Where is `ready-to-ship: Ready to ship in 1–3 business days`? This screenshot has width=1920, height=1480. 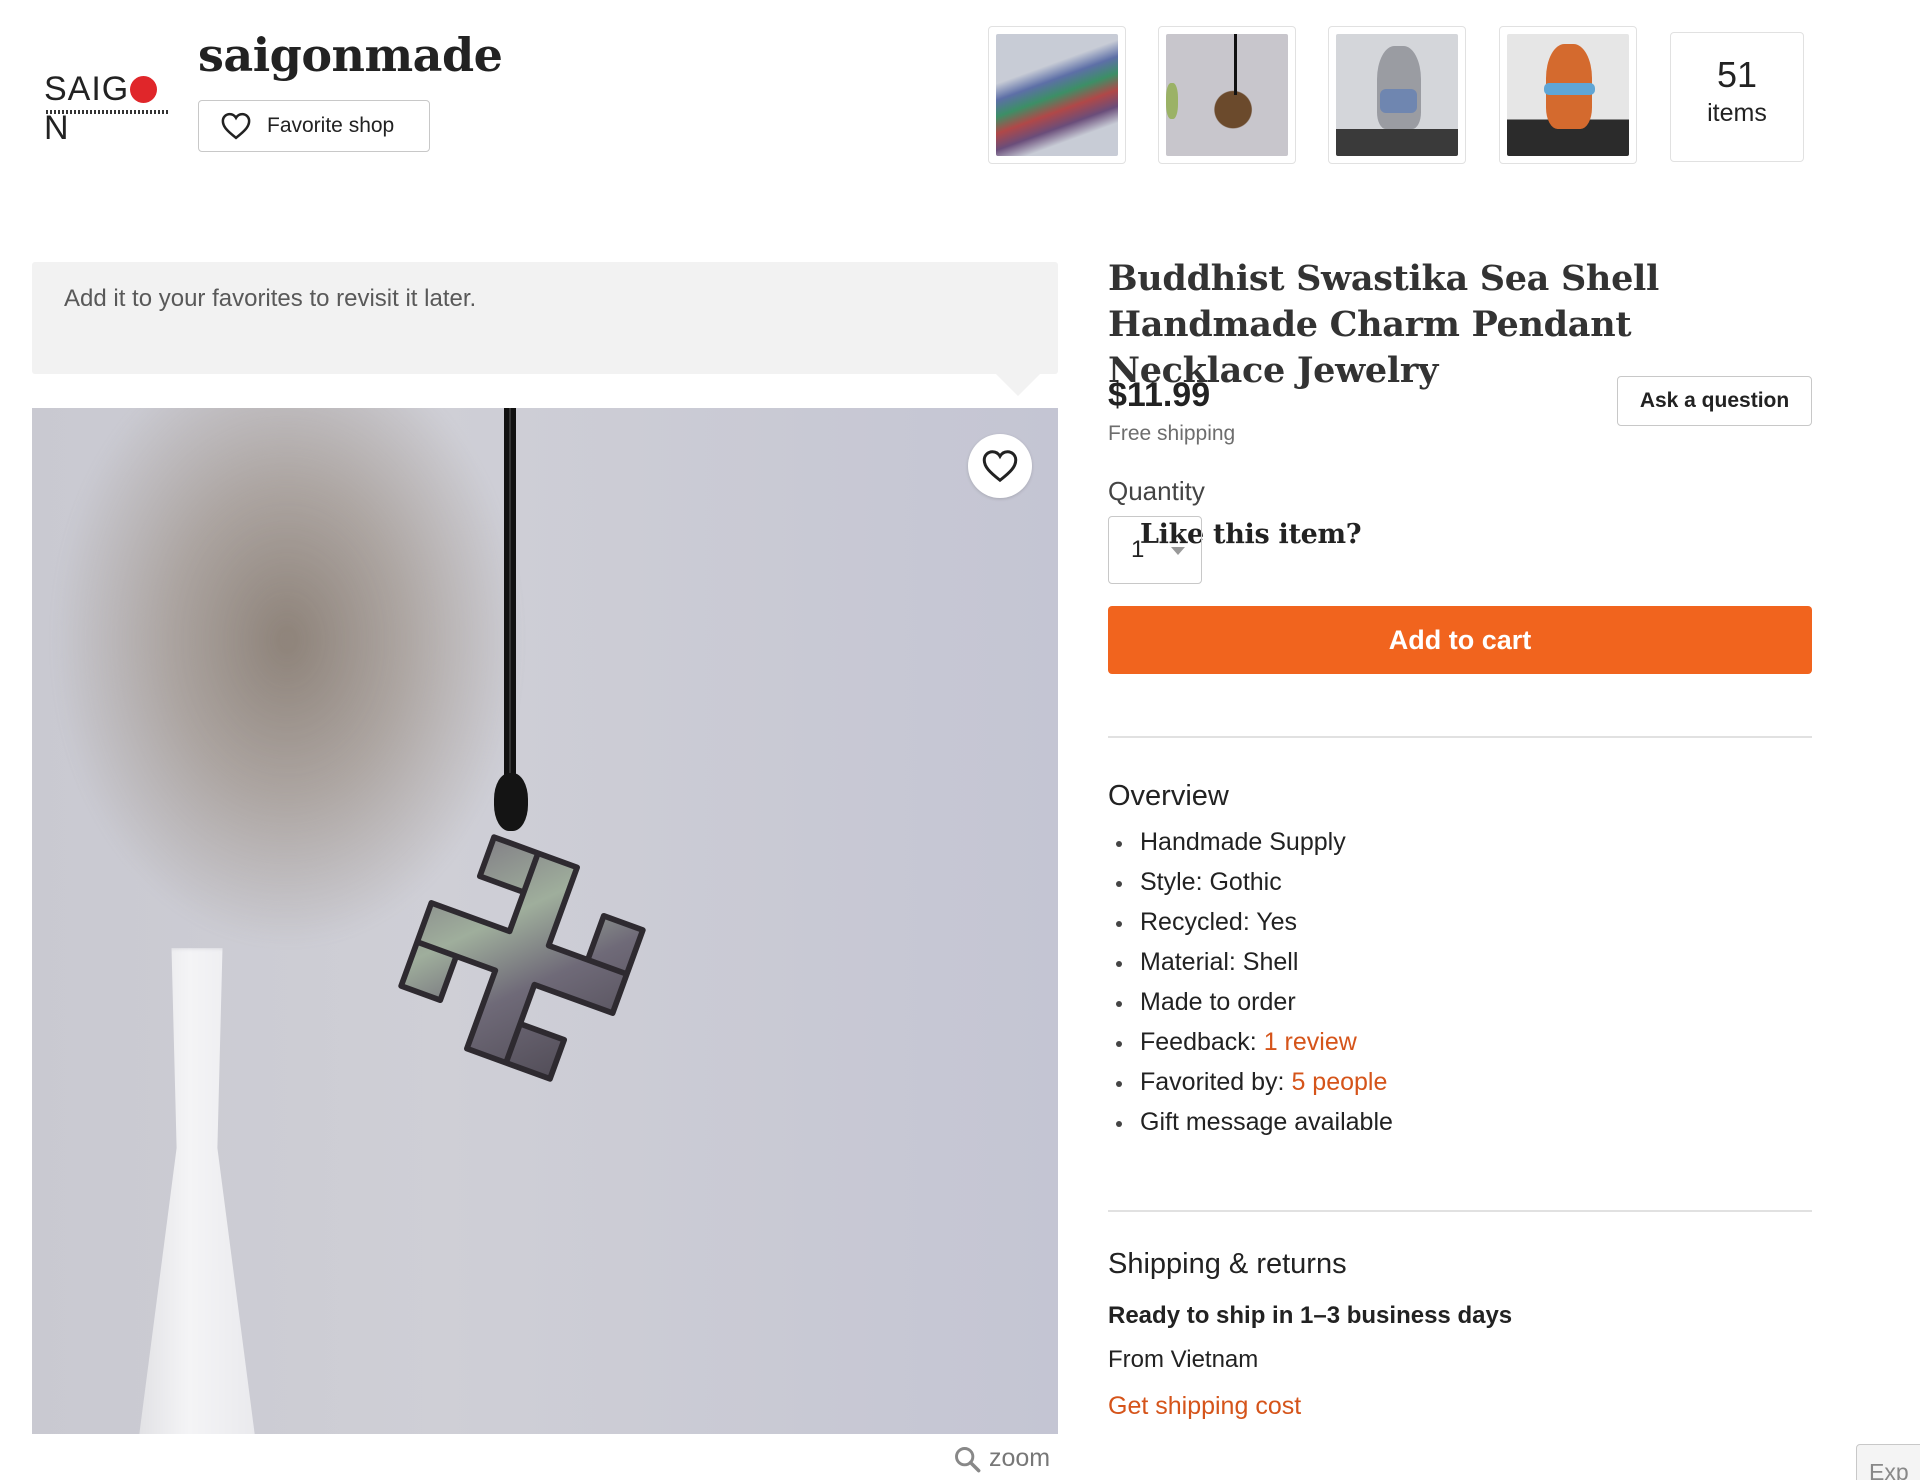
ready-to-ship: Ready to ship in 1–3 business days is located at coordinates (1310, 1315).